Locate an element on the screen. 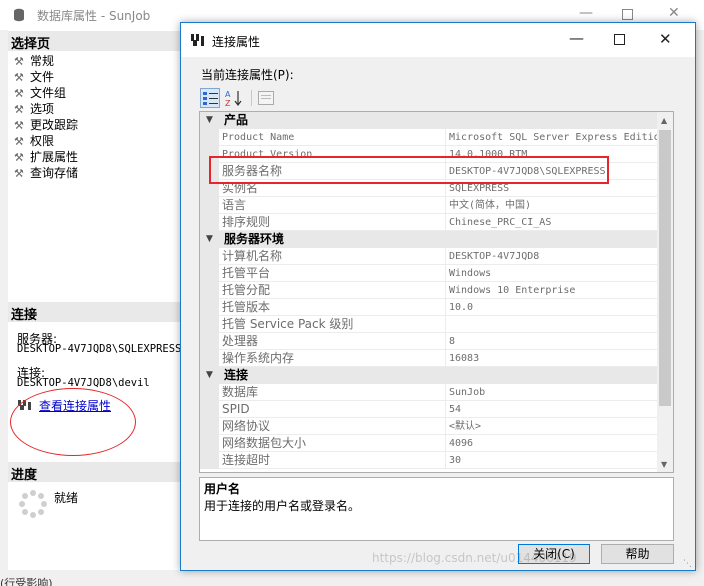 The height and width of the screenshot is (586, 704). dialog-titlebar: 连接属性 — ✕ is located at coordinates (438, 40).